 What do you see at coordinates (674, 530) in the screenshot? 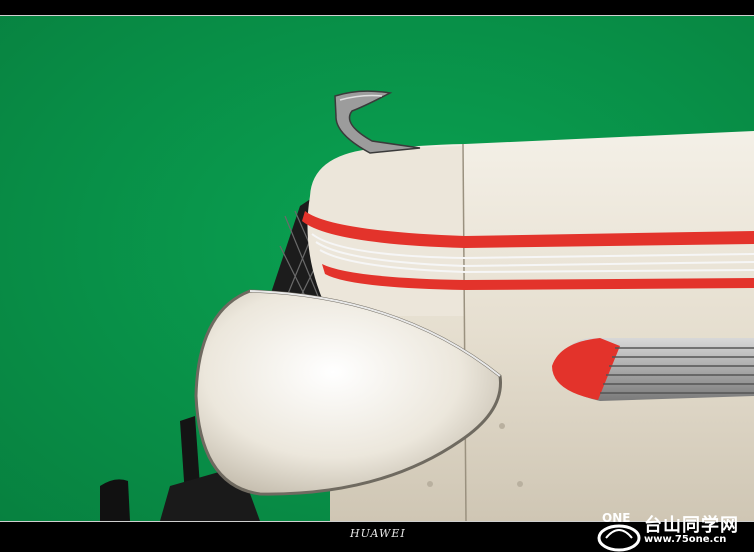
I see `site-watermark: ONE 台山同学网 www.75one.cn` at bounding box center [674, 530].